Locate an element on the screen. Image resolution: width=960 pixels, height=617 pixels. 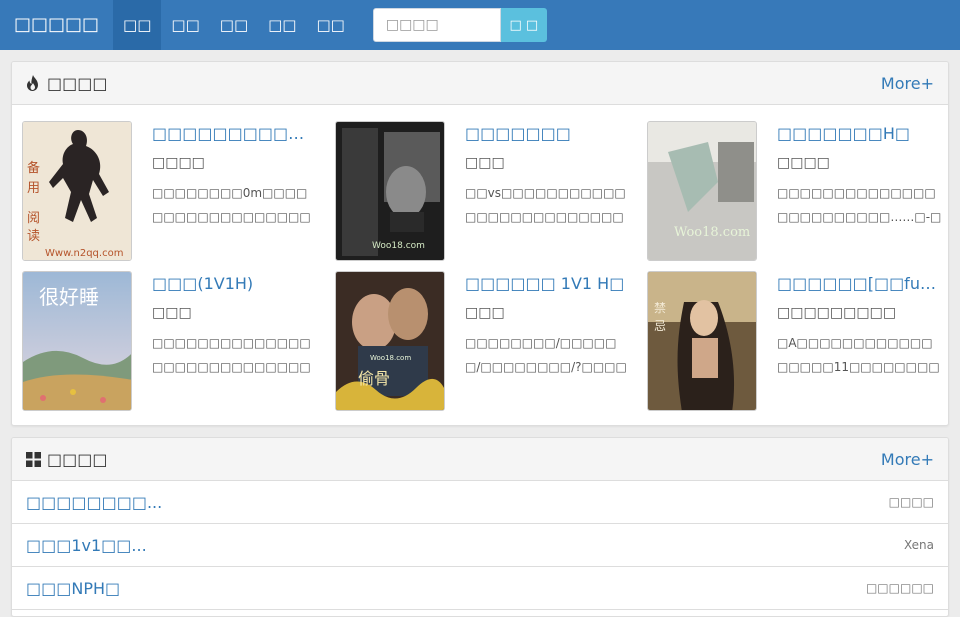
cover-watermark: Www.n2qq.com is located at coordinates (84, 253).